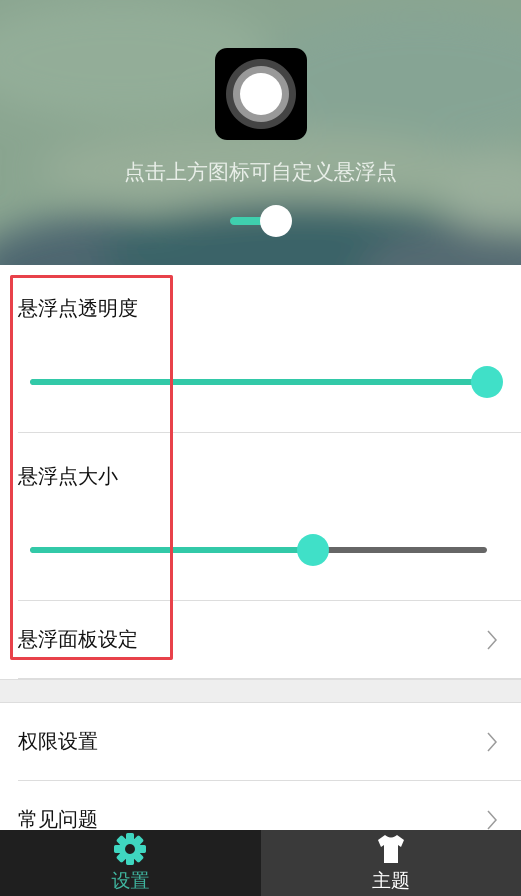 The image size is (521, 896). What do you see at coordinates (390, 863) in the screenshot?
I see `tab: 主题` at bounding box center [390, 863].